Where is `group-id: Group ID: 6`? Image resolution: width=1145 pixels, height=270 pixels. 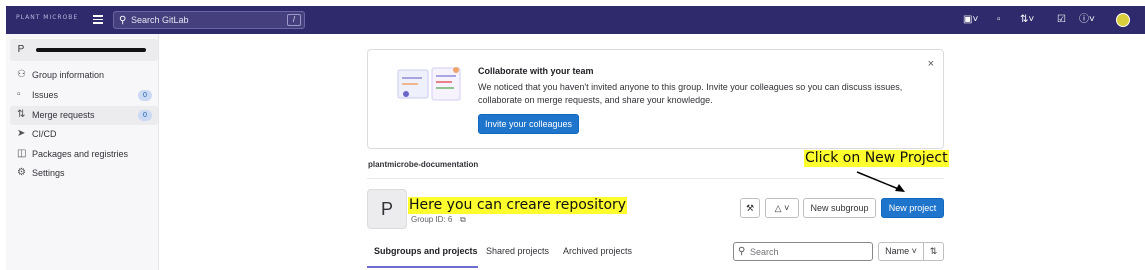
group-id: Group ID: 6 is located at coordinates (432, 219).